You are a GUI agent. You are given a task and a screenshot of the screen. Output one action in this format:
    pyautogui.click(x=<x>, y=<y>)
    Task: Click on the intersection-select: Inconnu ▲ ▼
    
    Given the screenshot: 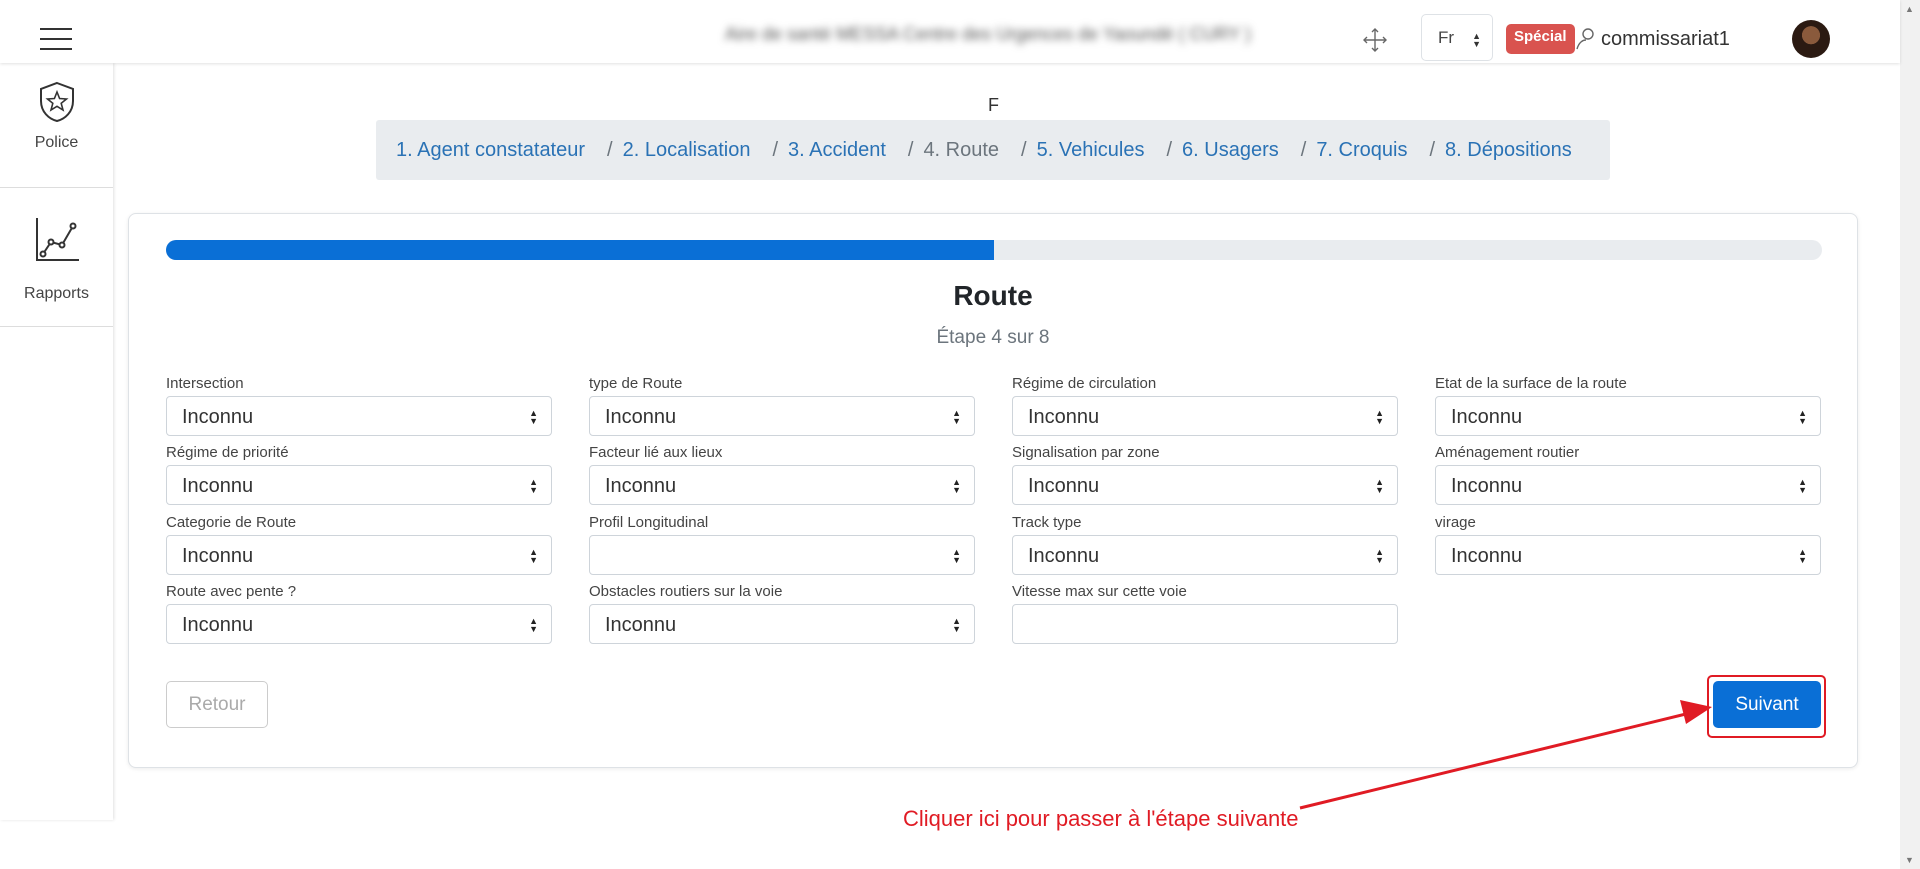 What is the action you would take?
    pyautogui.click(x=359, y=416)
    